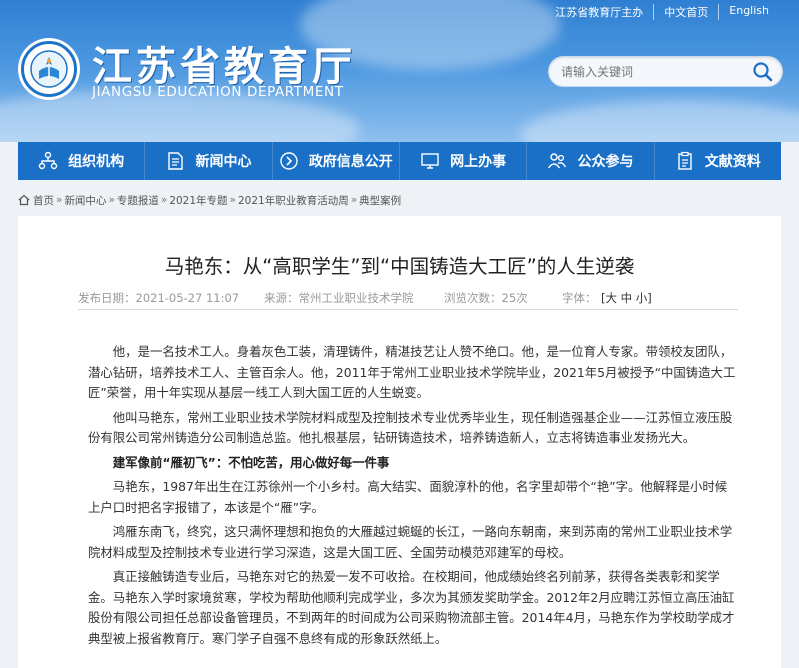  Describe the element at coordinates (478, 162) in the screenshot. I see `nav-label: 网上办事` at that location.